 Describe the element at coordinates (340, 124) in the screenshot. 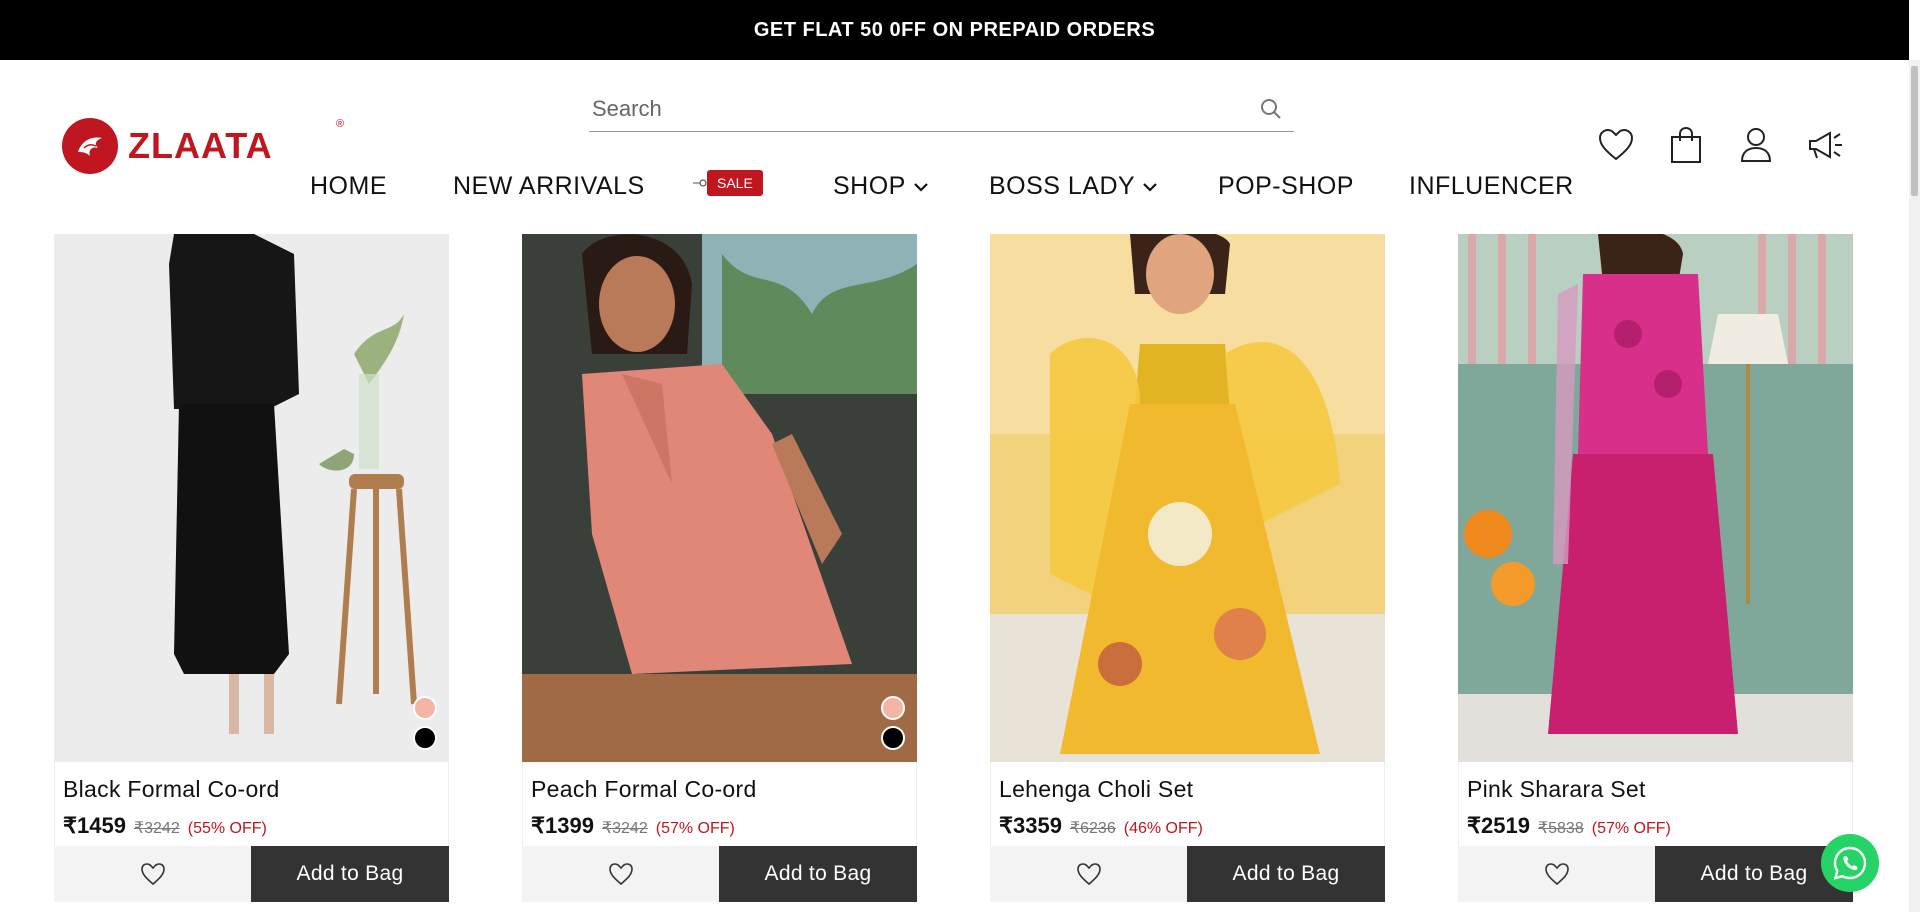

I see `registered-mark: ®` at that location.